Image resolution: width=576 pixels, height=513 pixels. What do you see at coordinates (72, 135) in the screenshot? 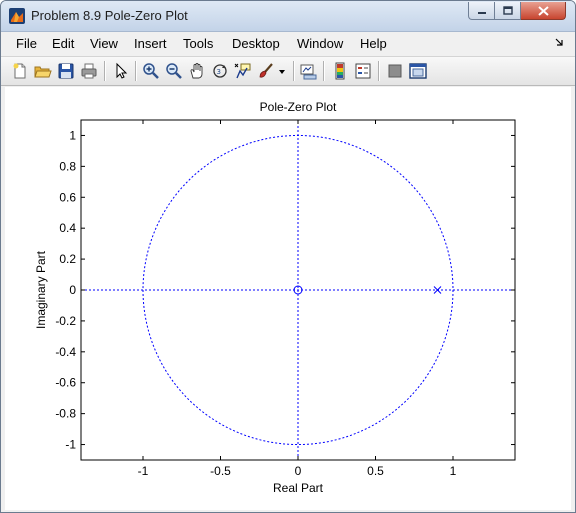
I see `y-tick-label: 1` at bounding box center [72, 135].